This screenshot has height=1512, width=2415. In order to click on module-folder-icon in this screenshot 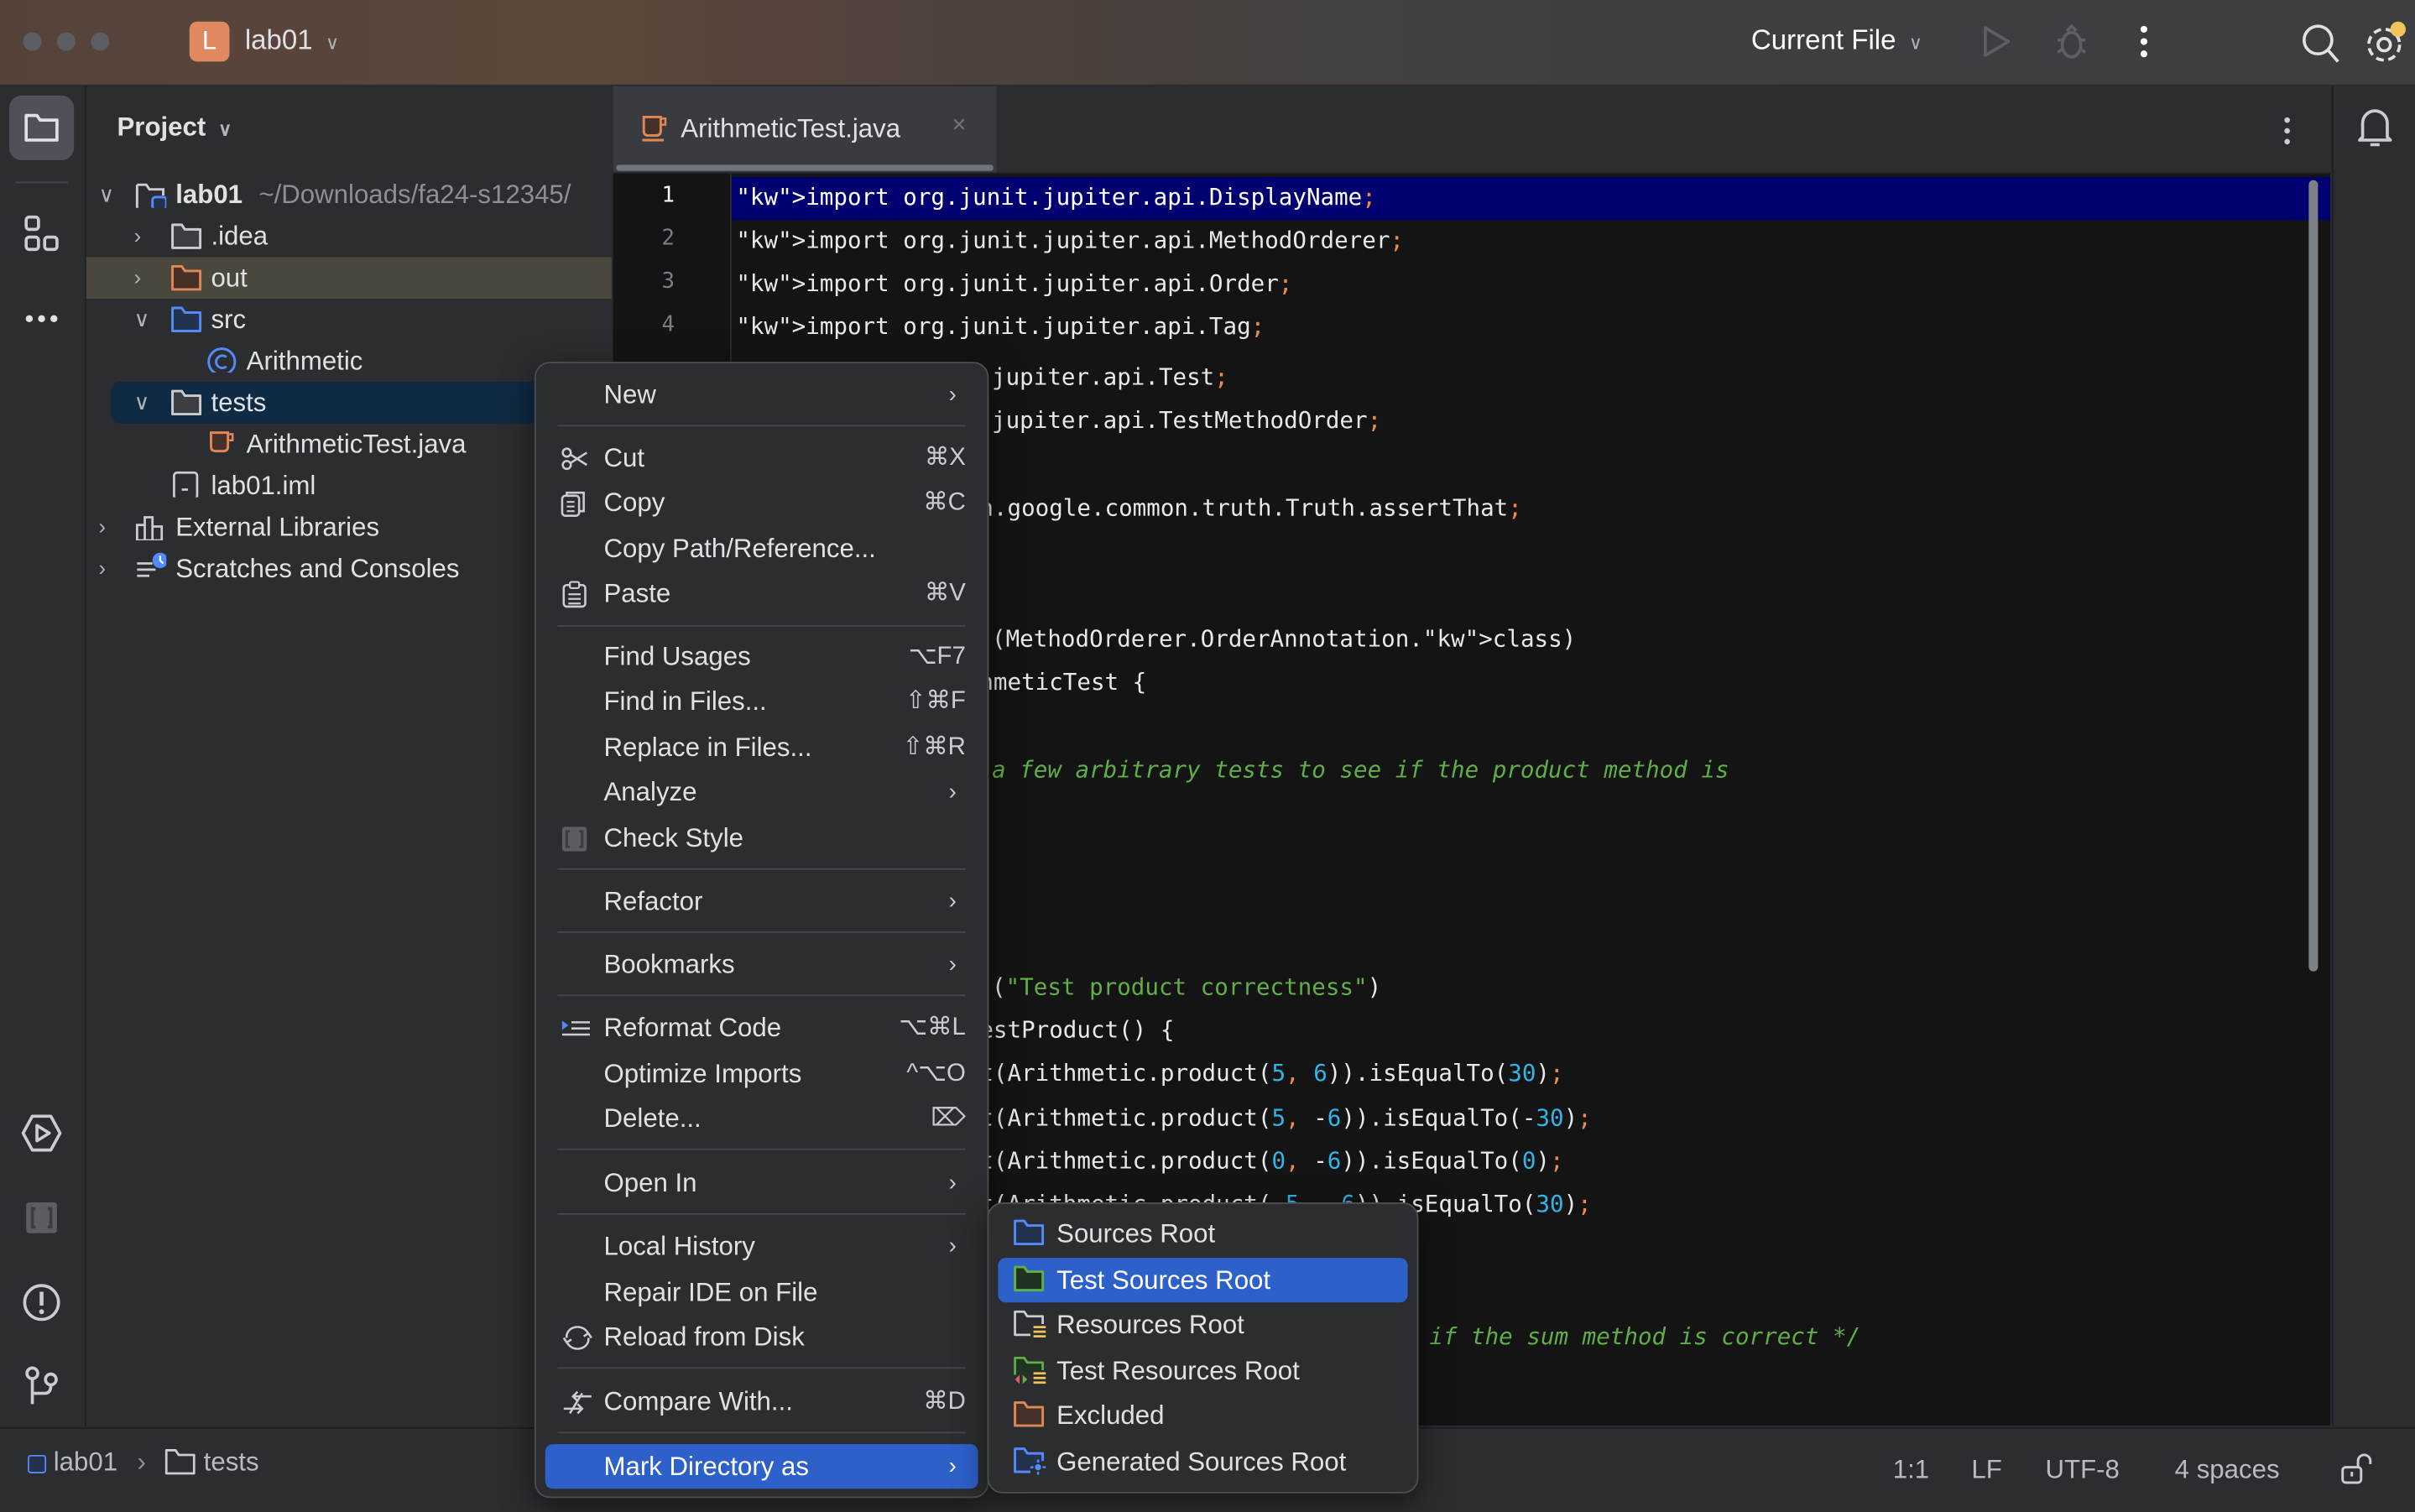, I will do `click(151, 196)`.